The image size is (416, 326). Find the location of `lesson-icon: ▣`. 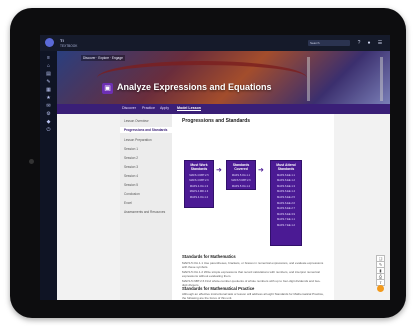

lesson-icon: ▣ is located at coordinates (107, 88).